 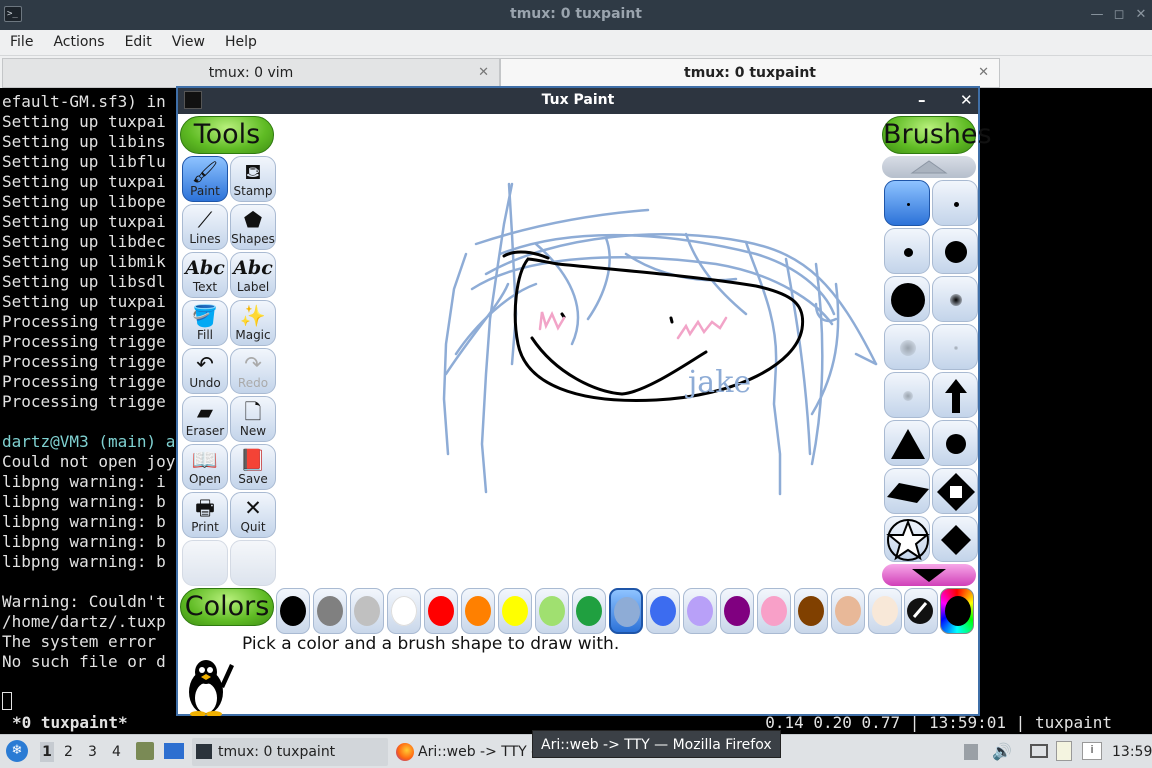 What do you see at coordinates (78, 40) in the screenshot?
I see `menu-actions: Actions` at bounding box center [78, 40].